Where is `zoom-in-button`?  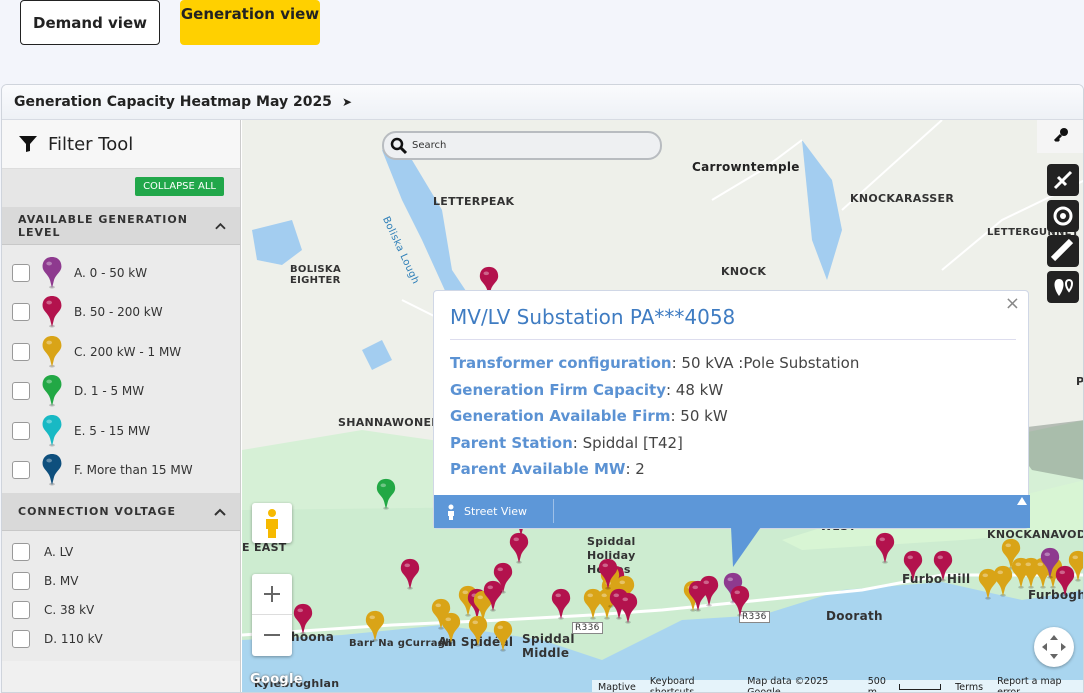
zoom-in-button is located at coordinates (272, 594).